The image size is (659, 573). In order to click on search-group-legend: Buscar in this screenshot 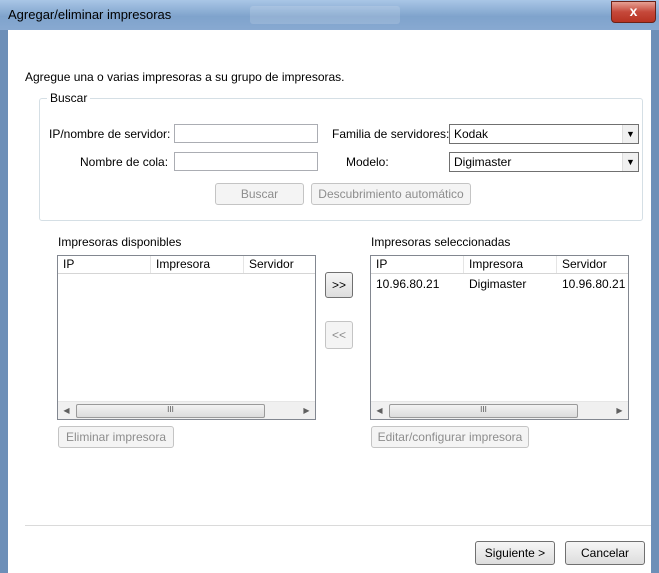, I will do `click(69, 98)`.